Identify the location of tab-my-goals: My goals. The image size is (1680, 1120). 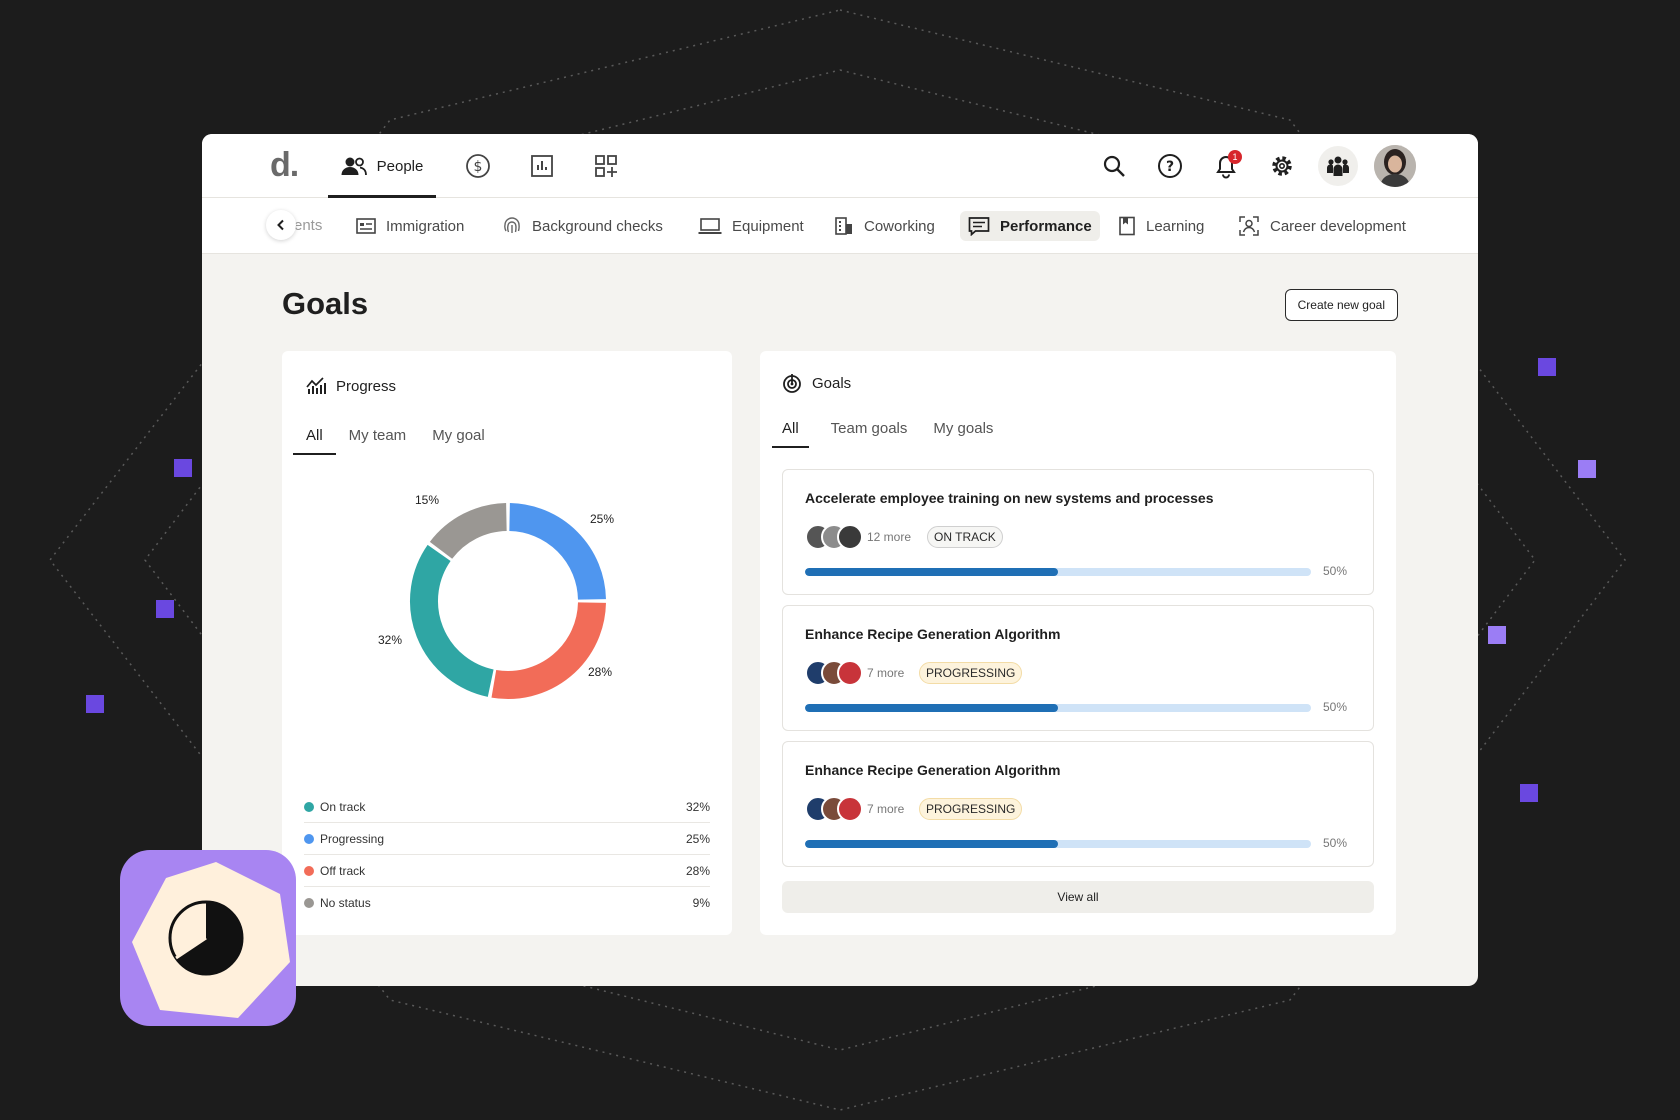
(963, 429).